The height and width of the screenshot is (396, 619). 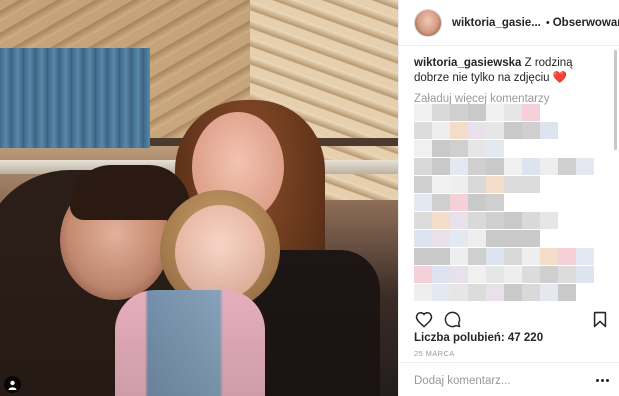 What do you see at coordinates (467, 63) in the screenshot?
I see `caption-username: wiktoria_gasiewska` at bounding box center [467, 63].